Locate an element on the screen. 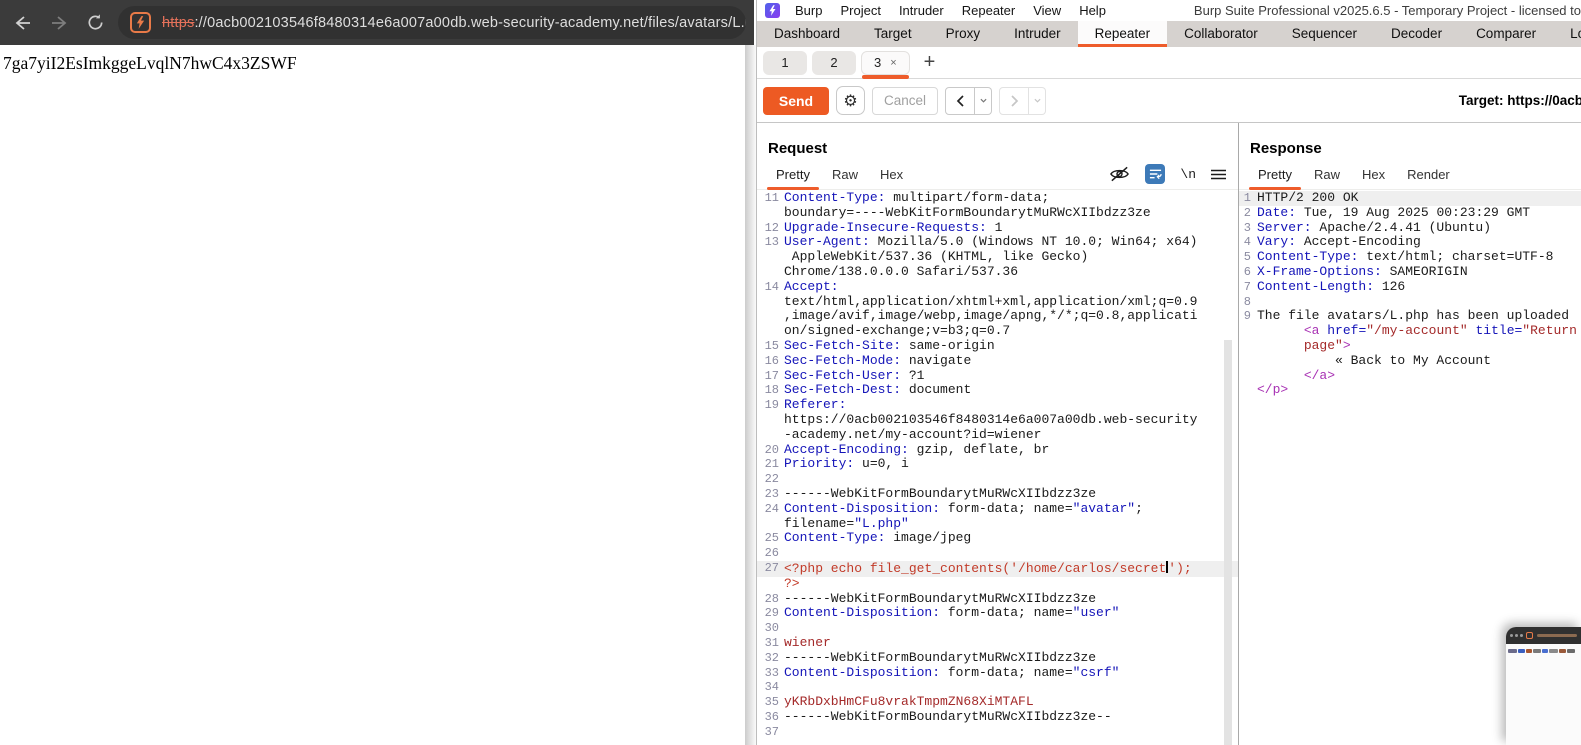  tab-dashboard: Dashboard is located at coordinates (807, 34).